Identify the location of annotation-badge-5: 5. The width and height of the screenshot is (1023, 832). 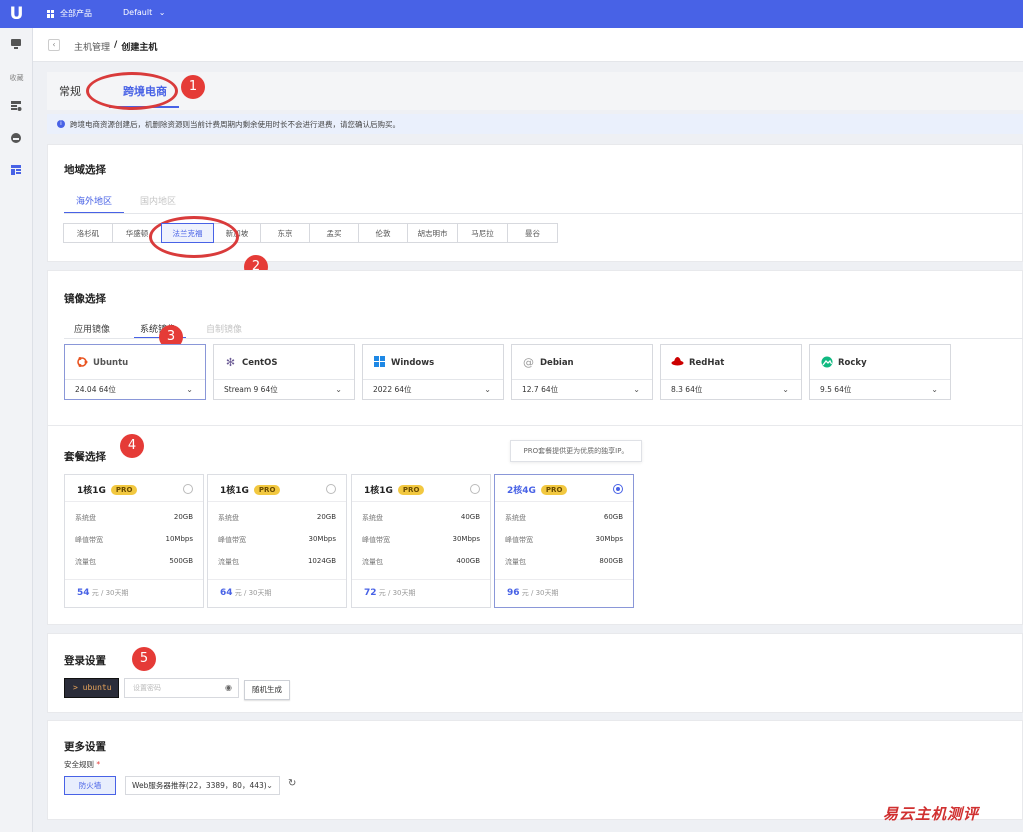
(144, 659).